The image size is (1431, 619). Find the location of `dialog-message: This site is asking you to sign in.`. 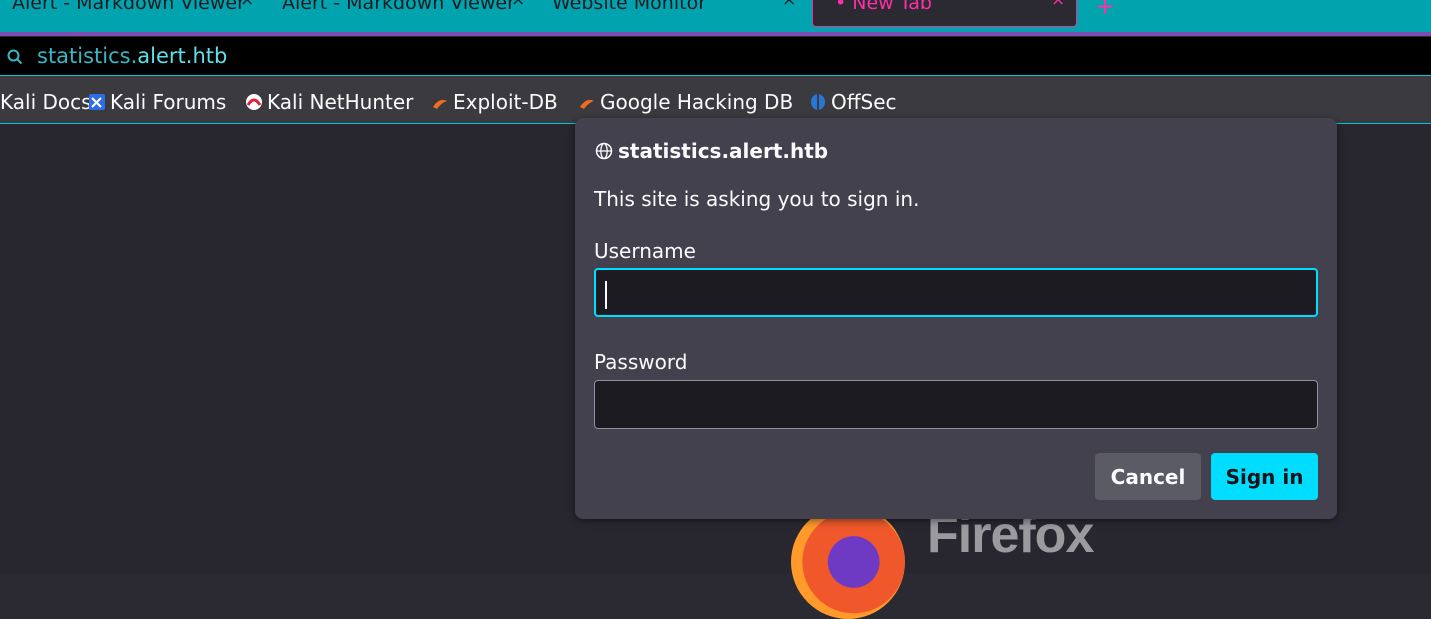

dialog-message: This site is asking you to sign in. is located at coordinates (757, 199).